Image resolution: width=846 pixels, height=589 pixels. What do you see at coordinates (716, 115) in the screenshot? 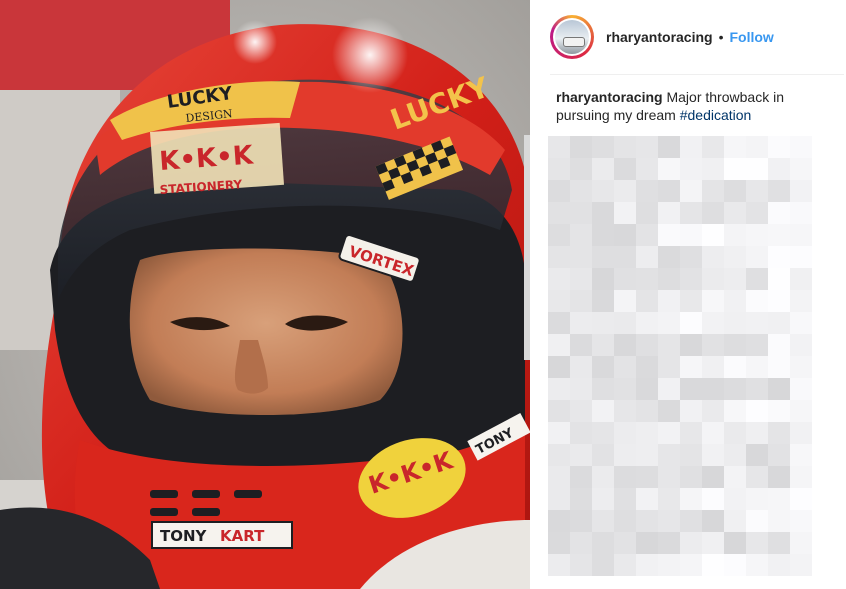
I see `caption-hashtag: #dedication` at bounding box center [716, 115].